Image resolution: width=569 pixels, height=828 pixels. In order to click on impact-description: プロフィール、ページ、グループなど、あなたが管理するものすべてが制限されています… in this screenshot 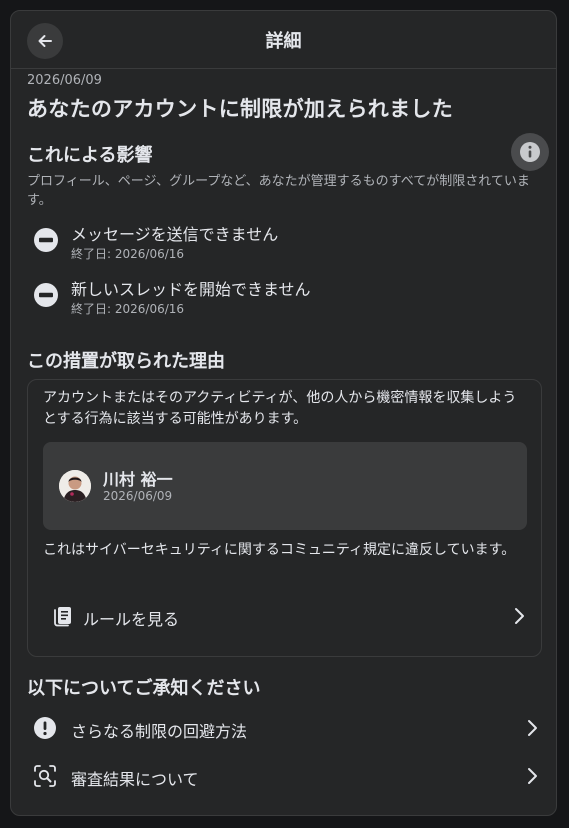, I will do `click(278, 191)`.